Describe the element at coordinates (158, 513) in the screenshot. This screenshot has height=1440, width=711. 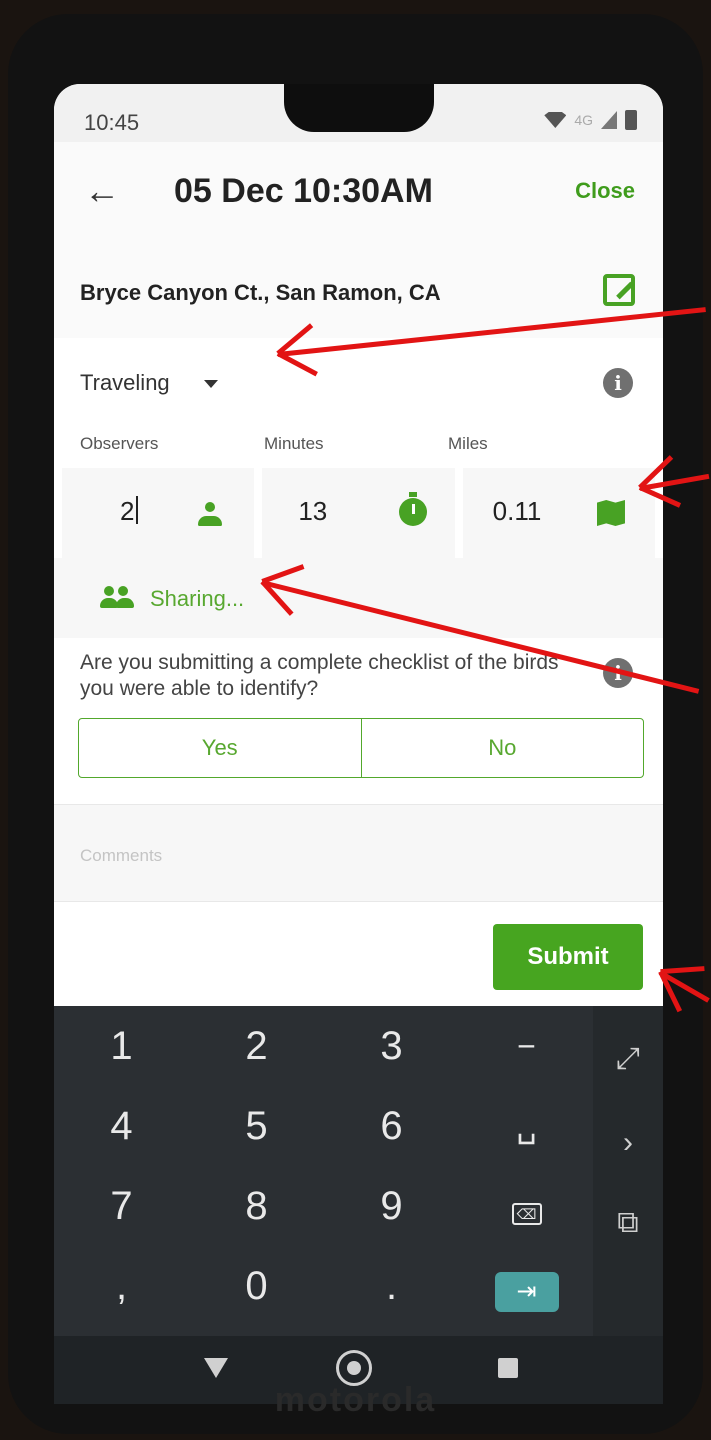
I see `observers-field: 2` at that location.